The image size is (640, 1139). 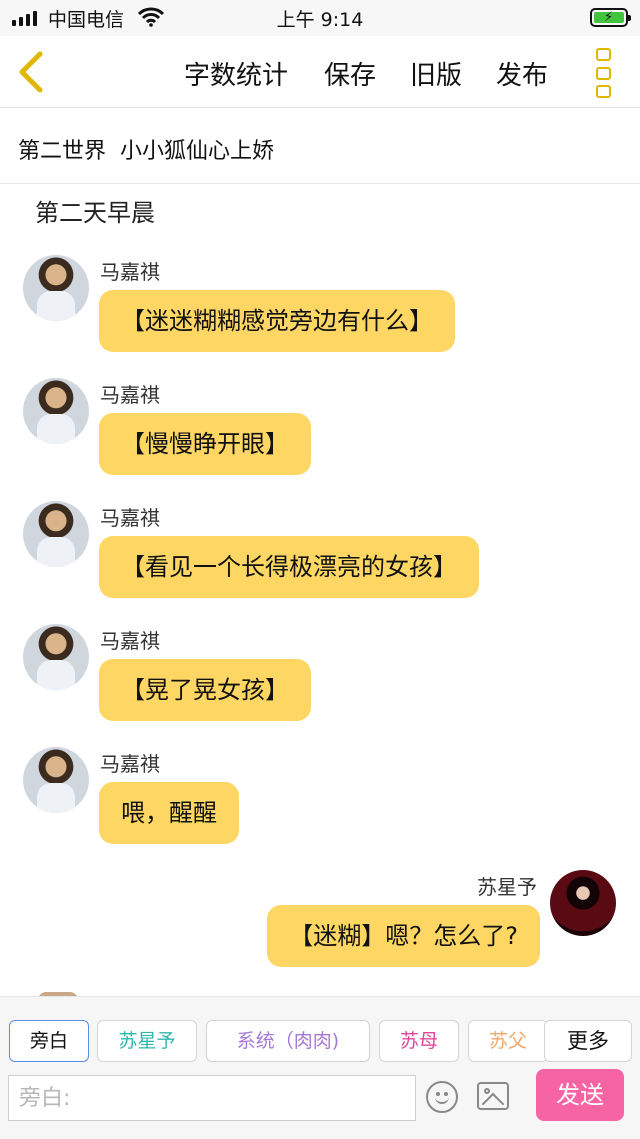 What do you see at coordinates (32, 72) in the screenshot?
I see `chevron-left-icon` at bounding box center [32, 72].